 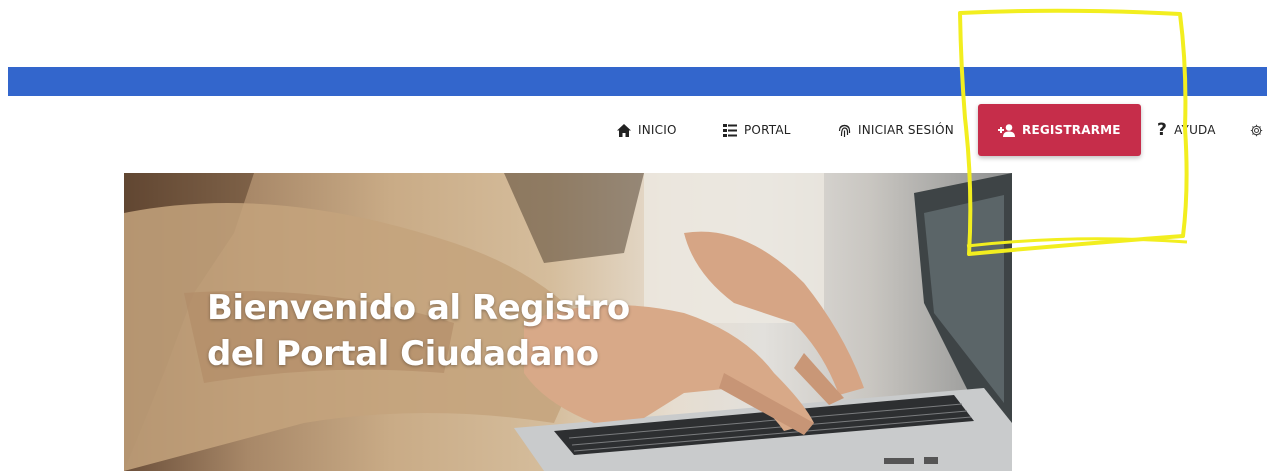 I want to click on question-icon: ?, so click(x=1162, y=129).